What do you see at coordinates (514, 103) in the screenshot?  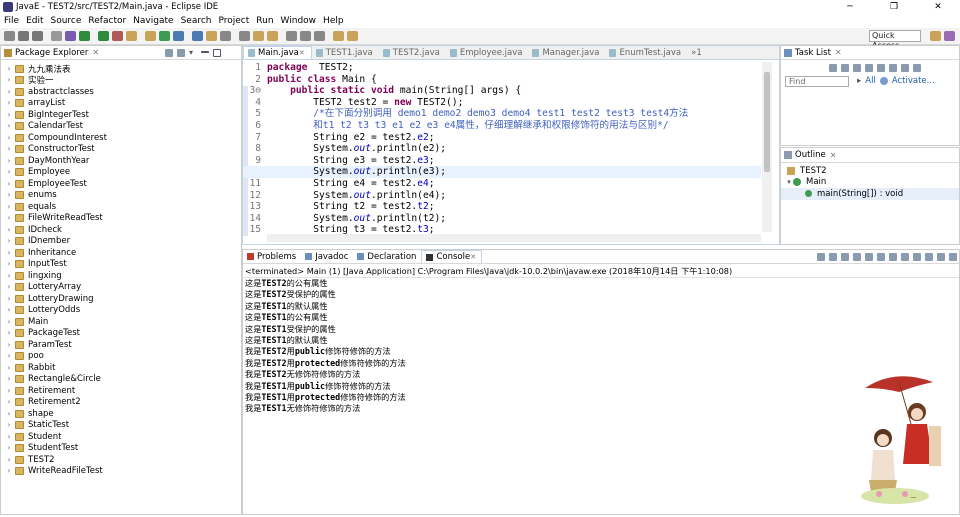 I see `code-line: TEST2 test2 = new TEST2();` at bounding box center [514, 103].